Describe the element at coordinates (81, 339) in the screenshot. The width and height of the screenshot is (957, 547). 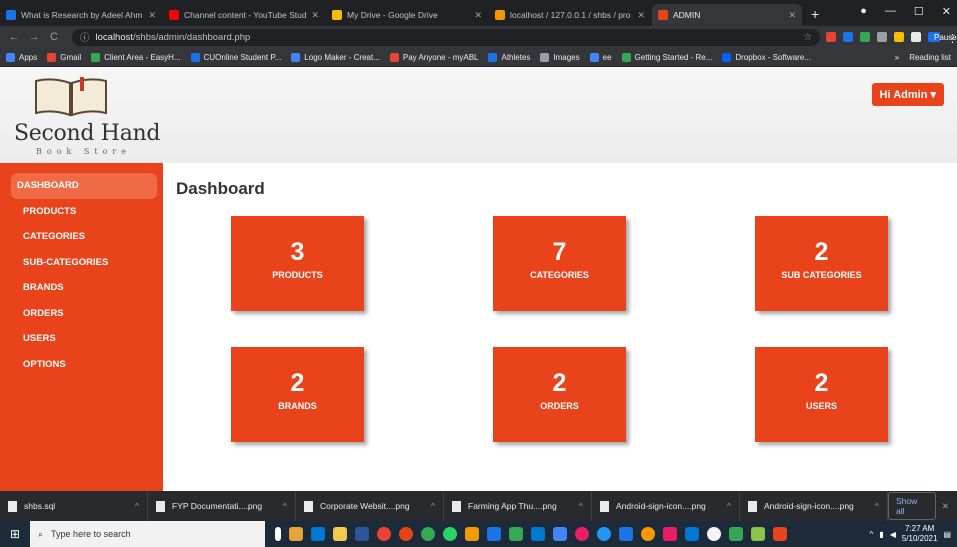
I see `sidebar-item-users: USERS` at that location.